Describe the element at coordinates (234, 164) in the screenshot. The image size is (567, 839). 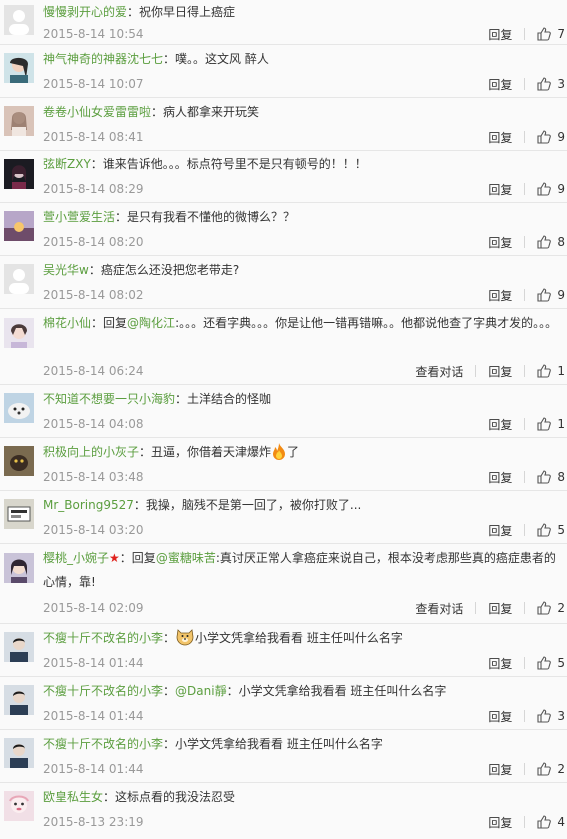
I see `comment-body: 谁来告诉他。。。标点符号里不是只有顿号的！！！` at that location.